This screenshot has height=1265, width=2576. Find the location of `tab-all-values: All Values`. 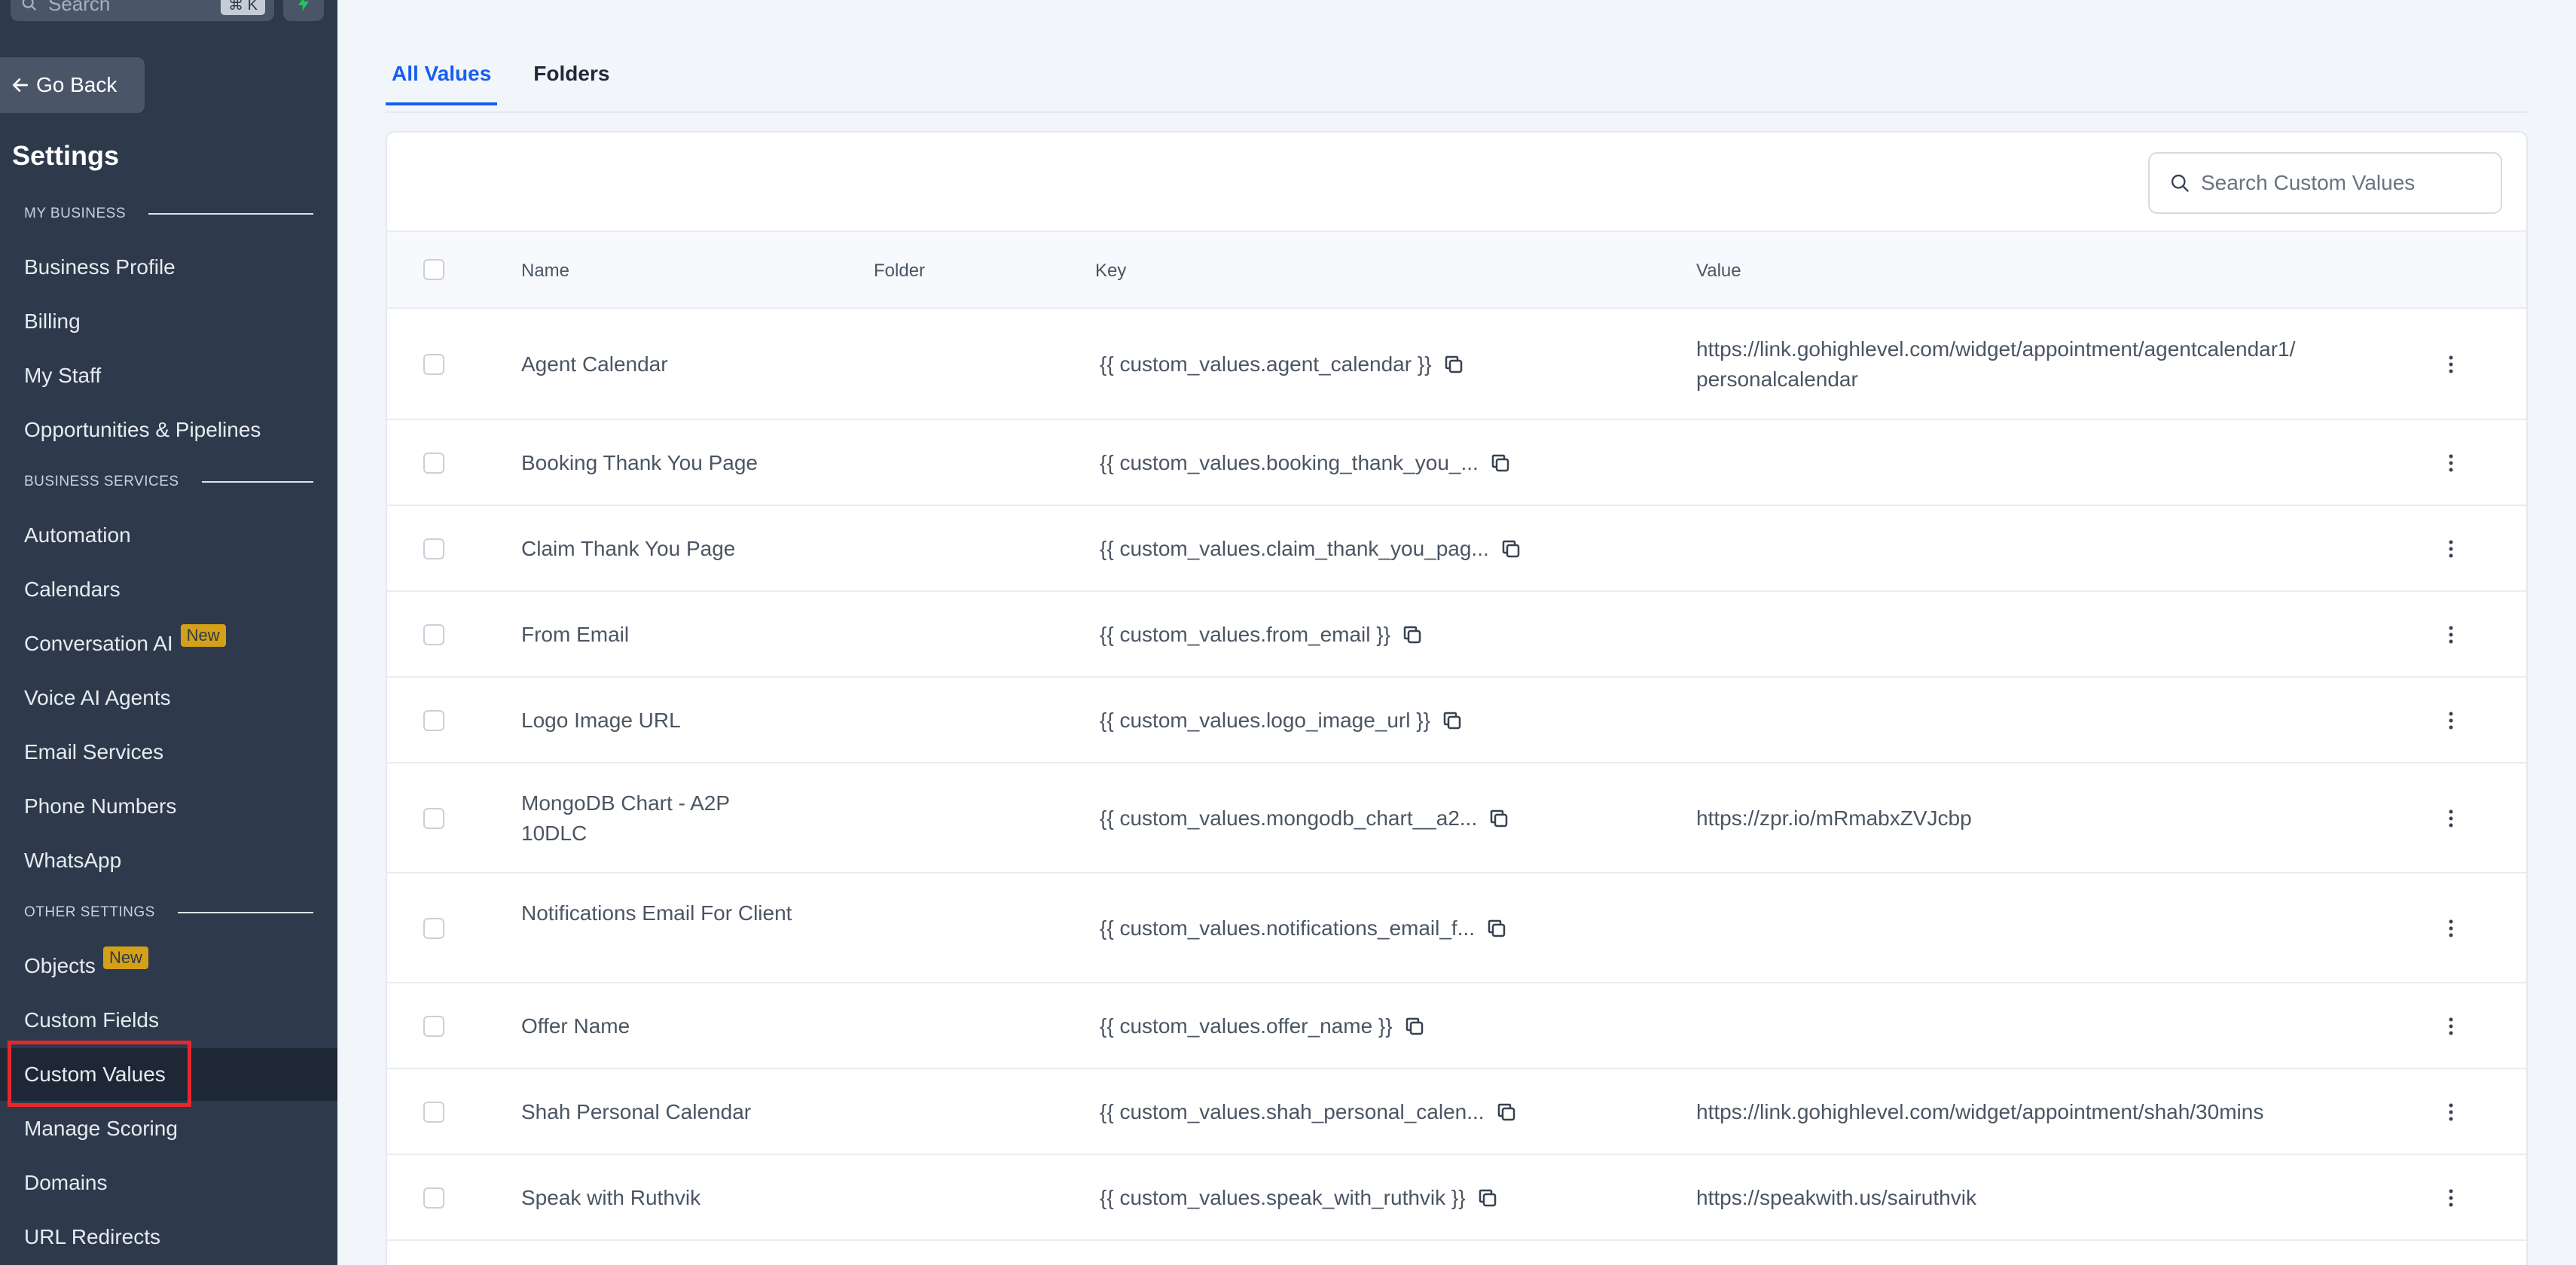

tab-all-values: All Values is located at coordinates (442, 75).